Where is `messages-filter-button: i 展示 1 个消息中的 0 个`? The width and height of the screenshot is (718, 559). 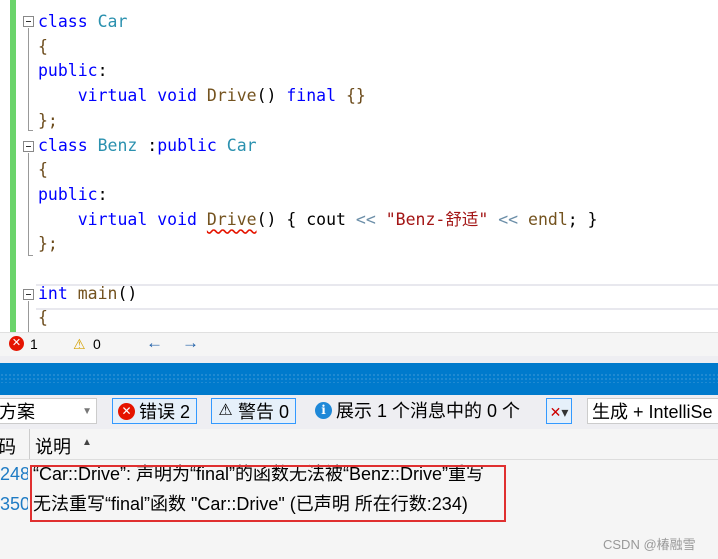
messages-filter-button: i 展示 1 个消息中的 0 个 is located at coordinates (415, 411).